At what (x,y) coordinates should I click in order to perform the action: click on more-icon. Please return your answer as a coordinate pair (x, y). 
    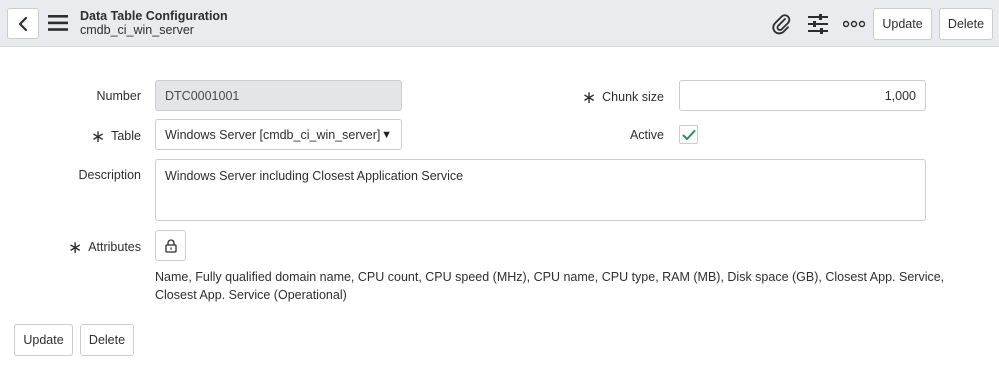
    Looking at the image, I should click on (854, 24).